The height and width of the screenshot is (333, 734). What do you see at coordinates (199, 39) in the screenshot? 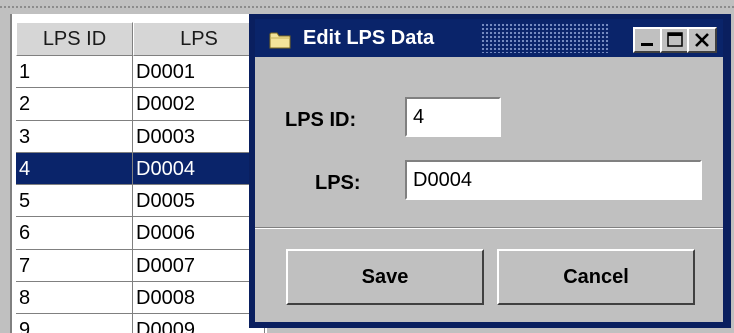
I see `column-header-lps: LPS` at bounding box center [199, 39].